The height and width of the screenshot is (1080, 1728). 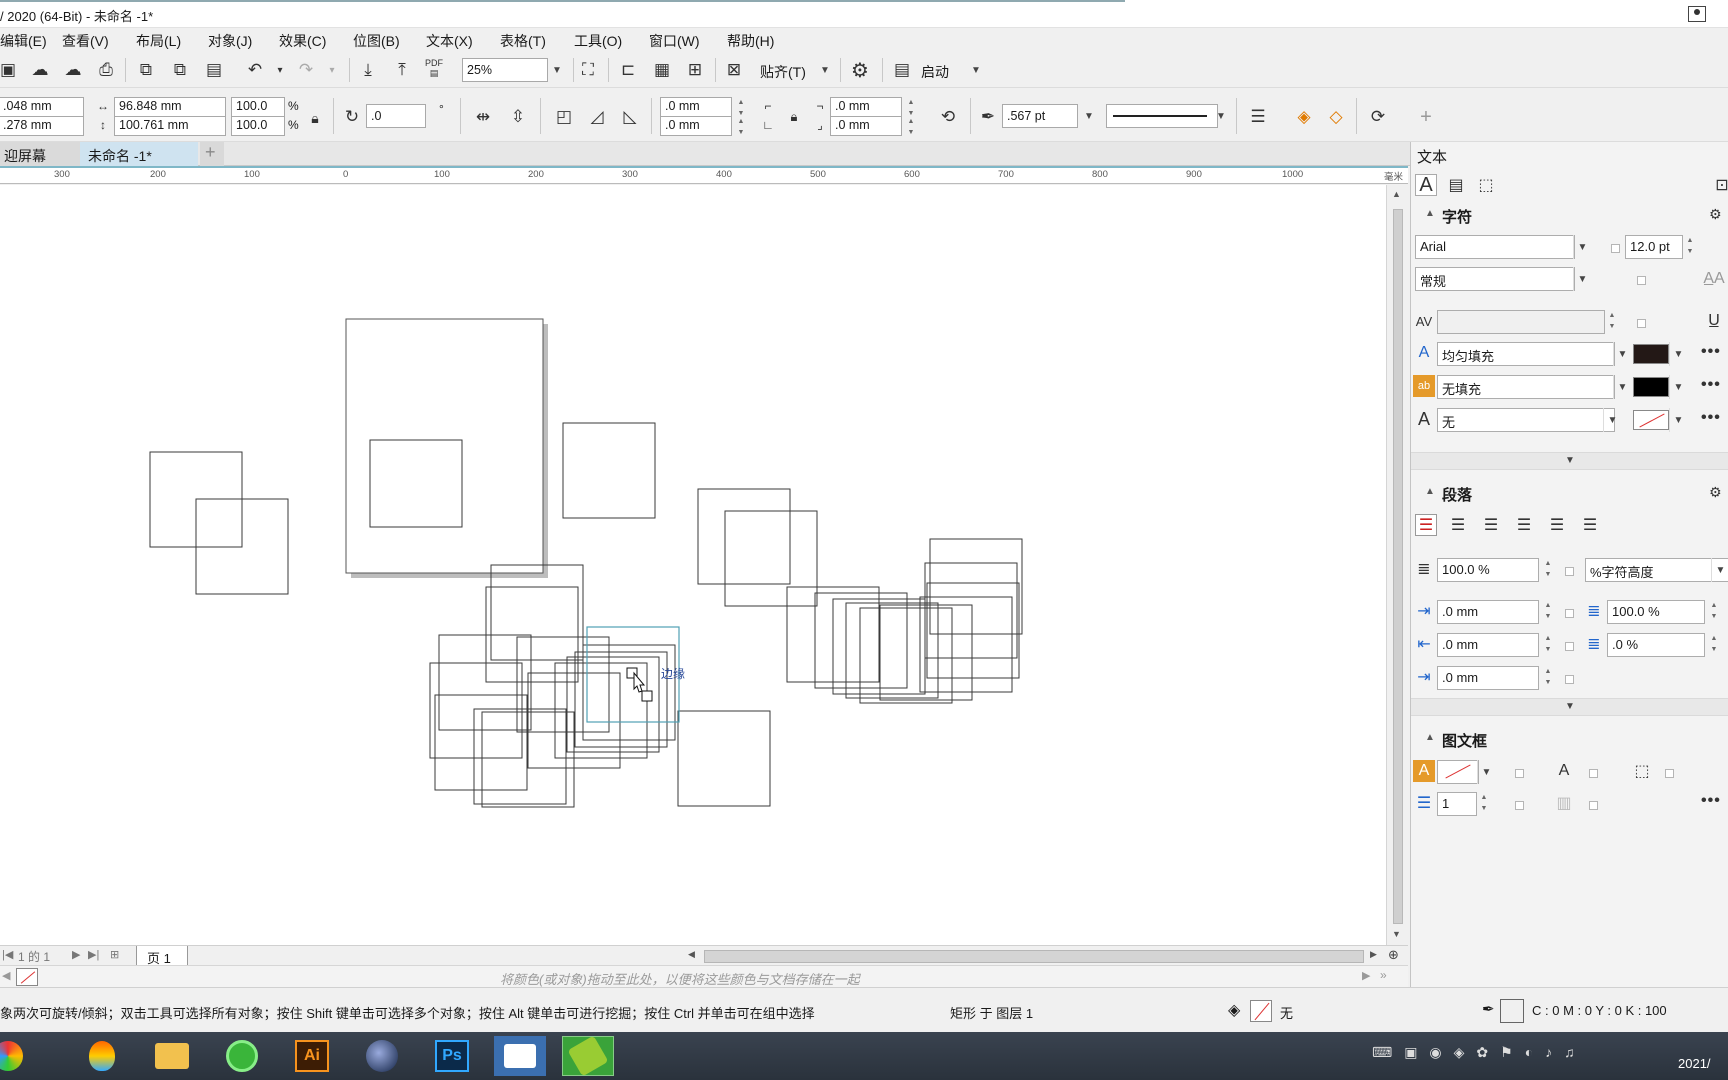 What do you see at coordinates (948, 117) in the screenshot?
I see `relative-corner-scaling-icon: ⟲` at bounding box center [948, 117].